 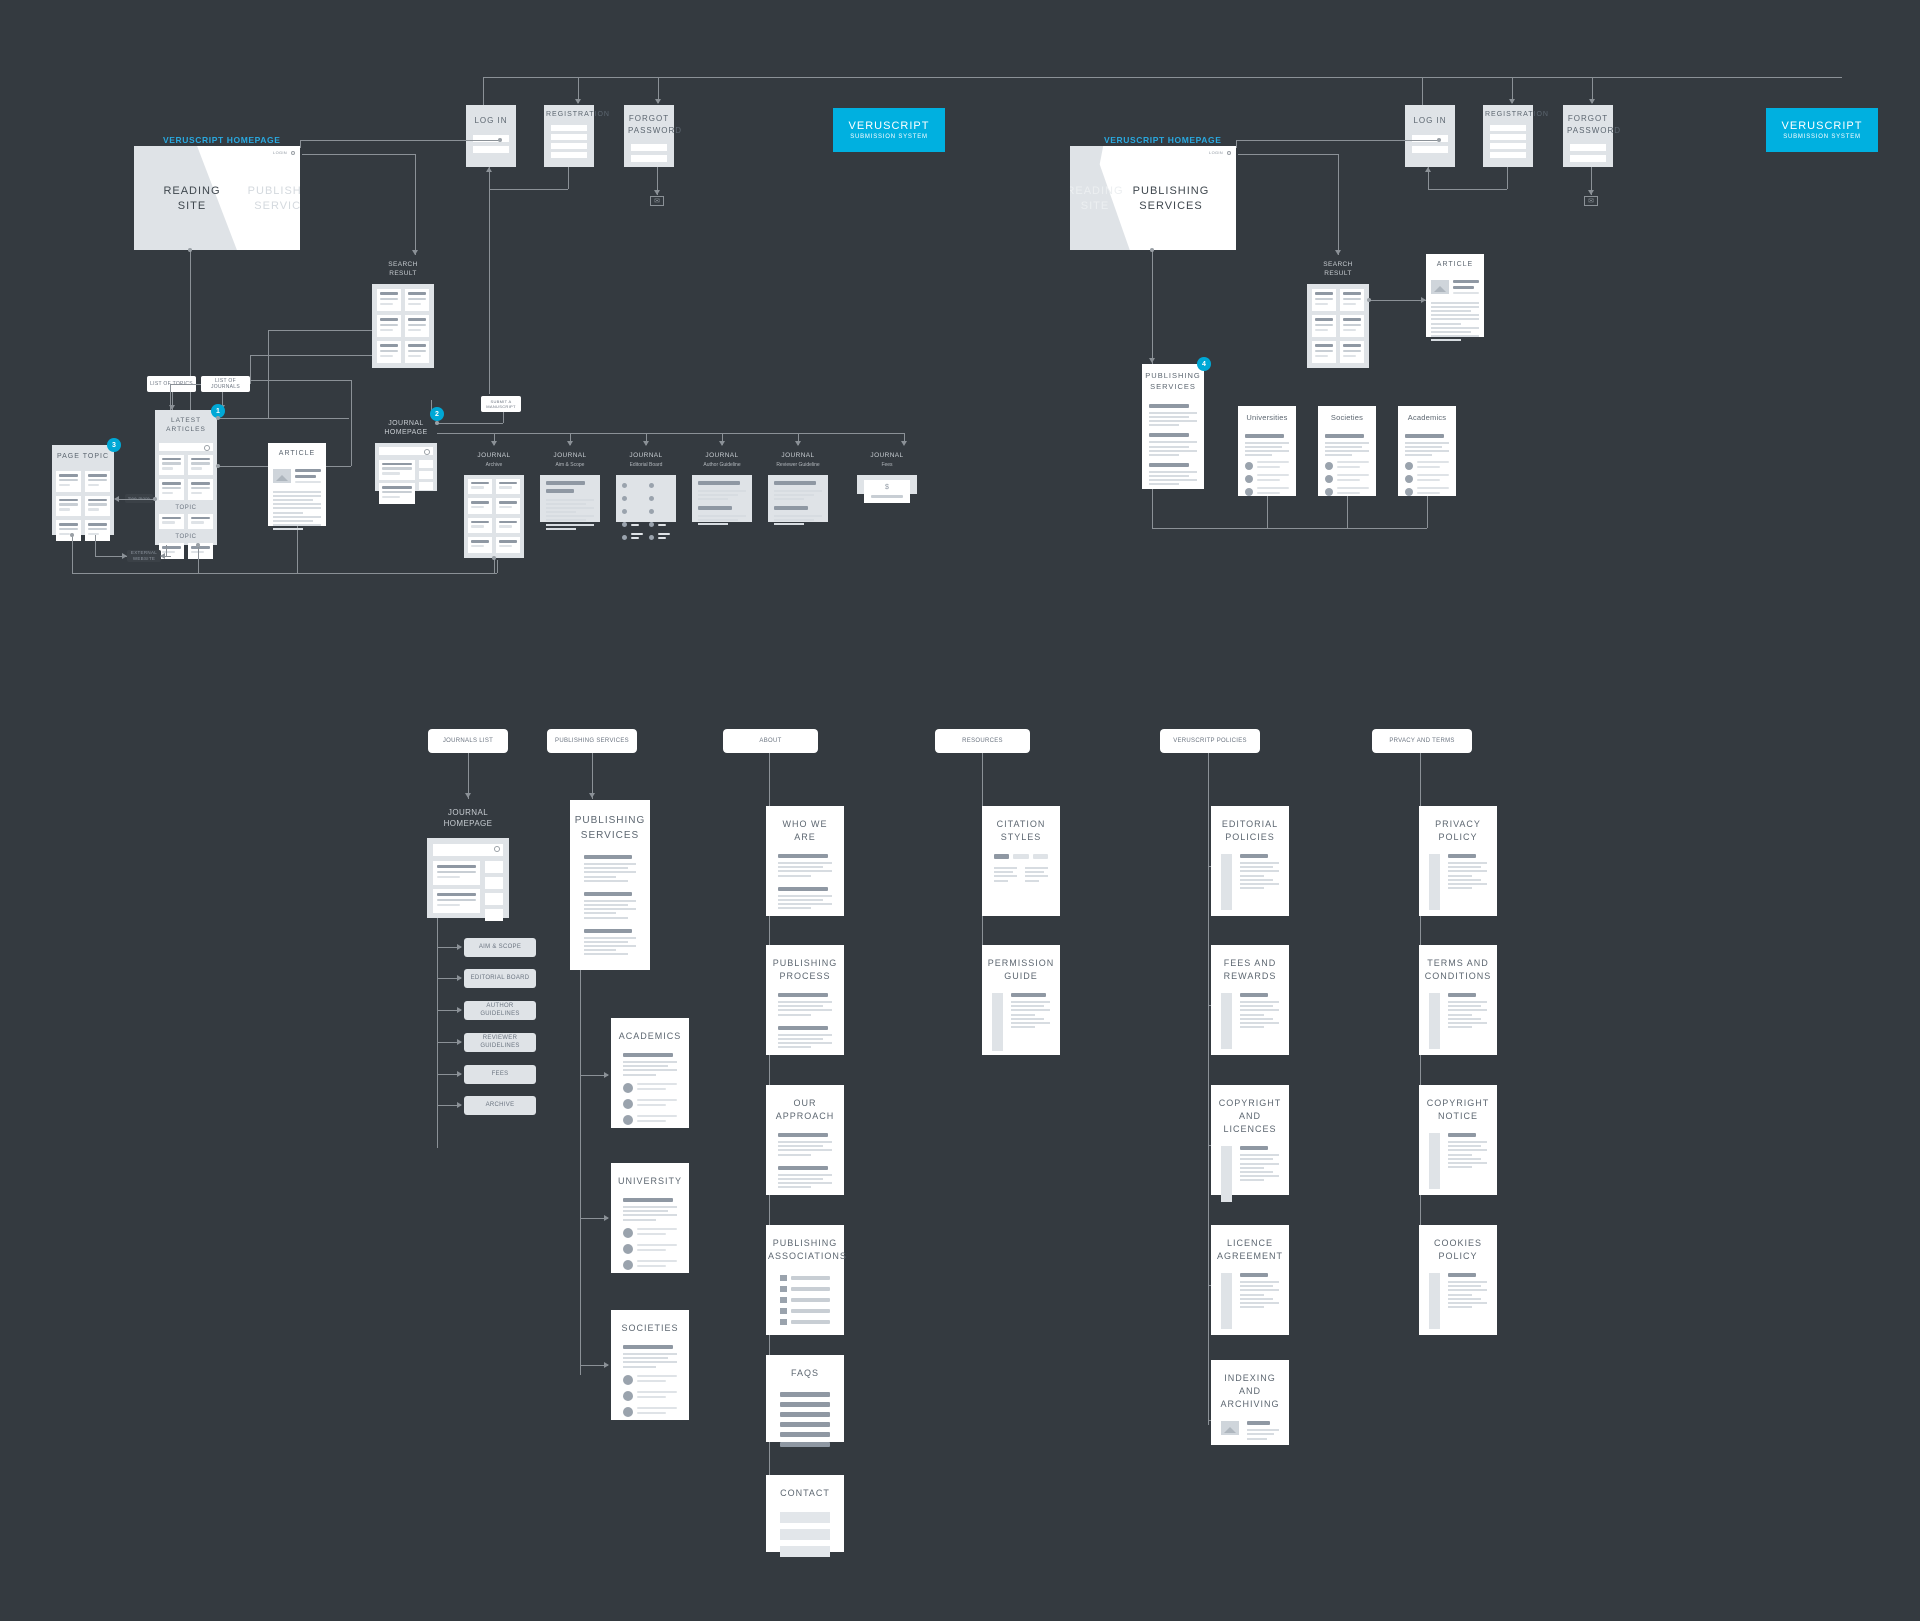 What do you see at coordinates (982, 741) in the screenshot?
I see `section-resources: RESOURCES` at bounding box center [982, 741].